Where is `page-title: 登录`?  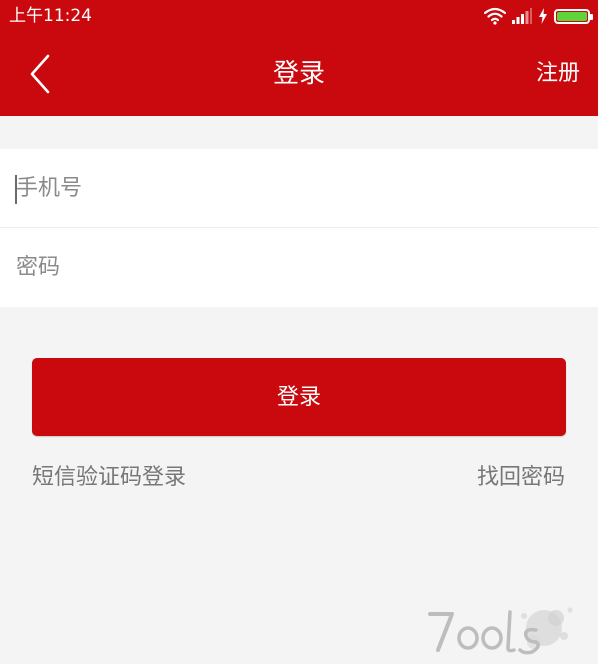 page-title: 登录 is located at coordinates (298, 74).